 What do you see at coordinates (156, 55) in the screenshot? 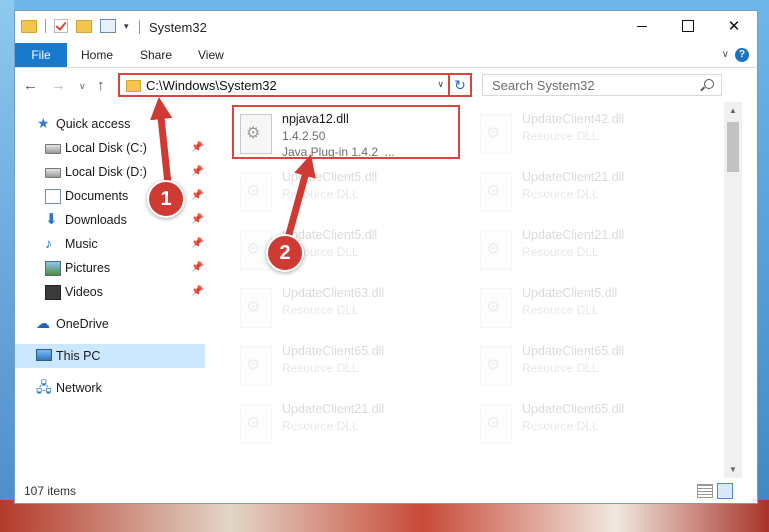
I see `tab-share: Share` at bounding box center [156, 55].